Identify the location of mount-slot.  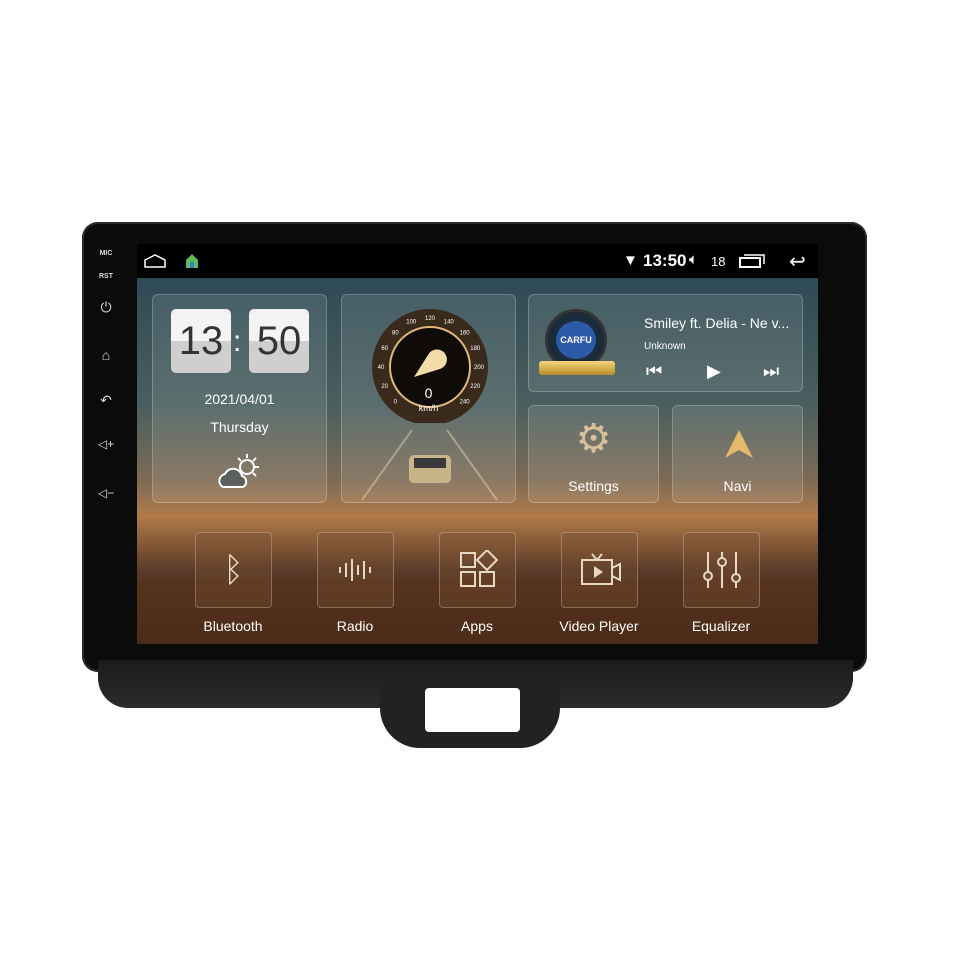
(472, 710).